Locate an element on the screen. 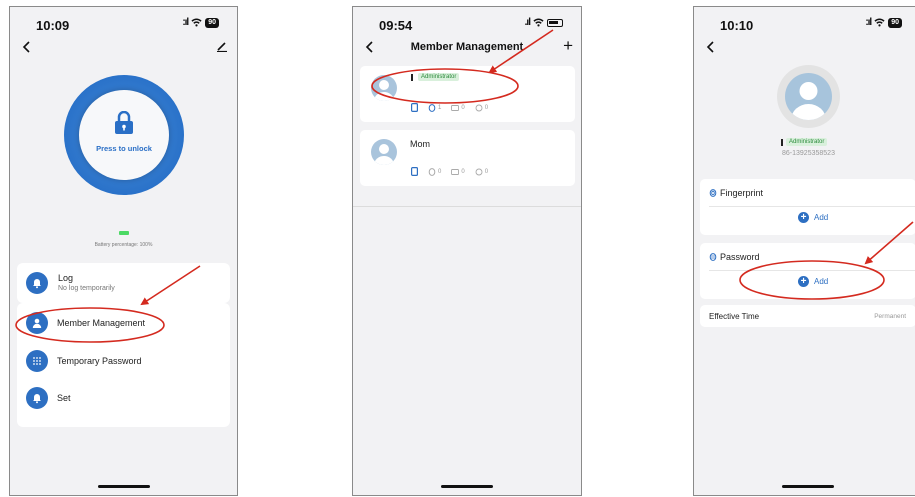 The width and height of the screenshot is (915, 497). signal-icon: .ıl is located at coordinates (527, 22).